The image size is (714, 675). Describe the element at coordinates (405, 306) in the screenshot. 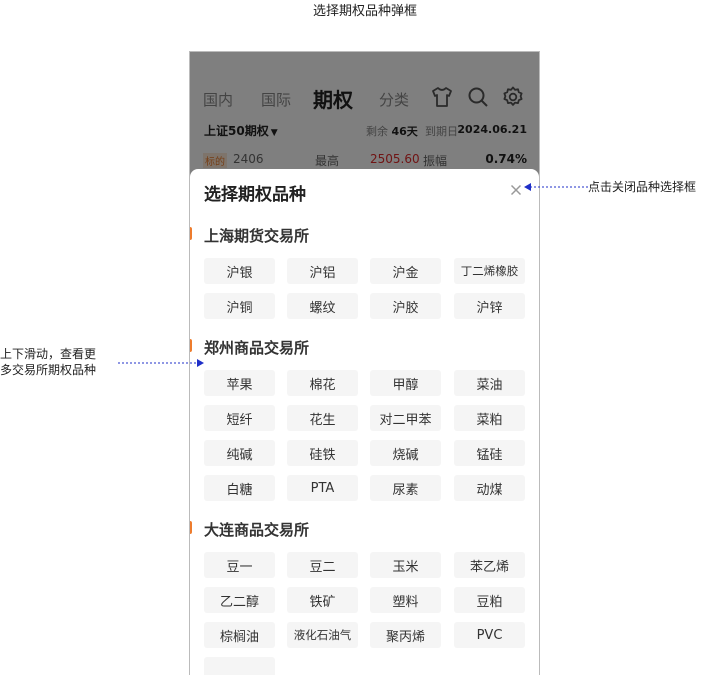

I see `variety-chip: 沪胶` at that location.